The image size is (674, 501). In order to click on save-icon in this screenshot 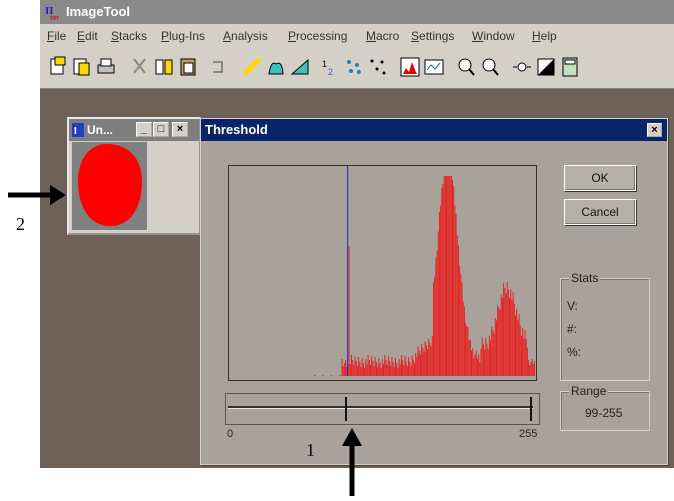, I will do `click(82, 67)`.